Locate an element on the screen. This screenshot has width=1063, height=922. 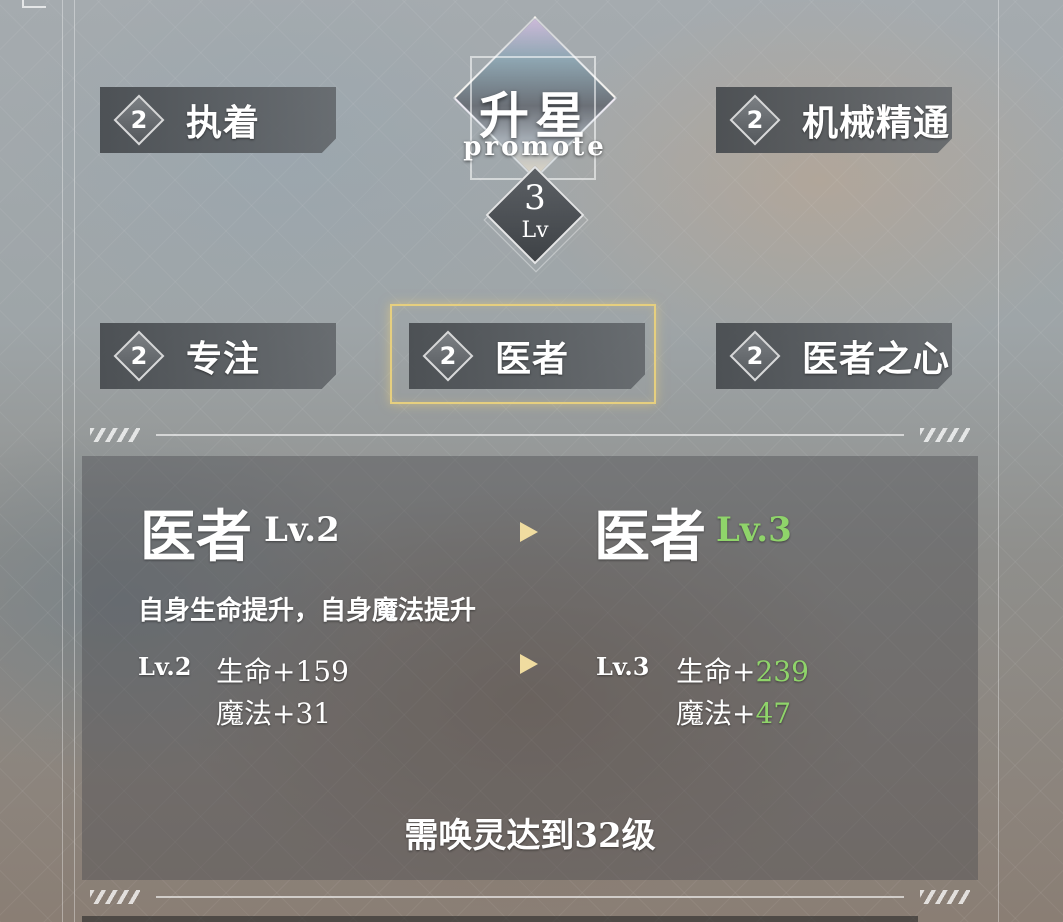
corner-mark is located at coordinates (34, 4).